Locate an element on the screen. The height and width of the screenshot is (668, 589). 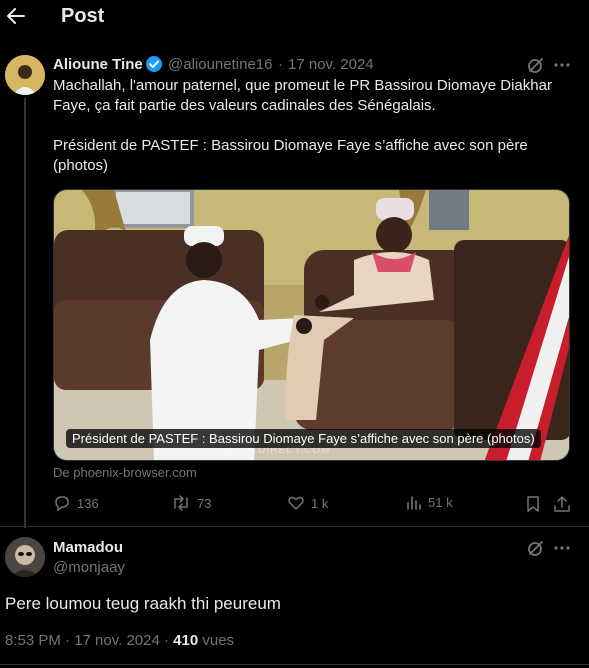
link-source: De phoenix-browser.com is located at coordinates (125, 472).